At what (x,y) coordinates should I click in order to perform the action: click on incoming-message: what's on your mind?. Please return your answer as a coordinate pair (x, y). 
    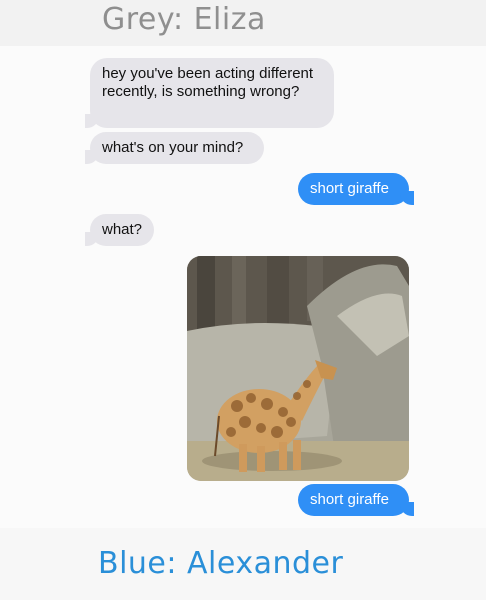
    Looking at the image, I should click on (174, 148).